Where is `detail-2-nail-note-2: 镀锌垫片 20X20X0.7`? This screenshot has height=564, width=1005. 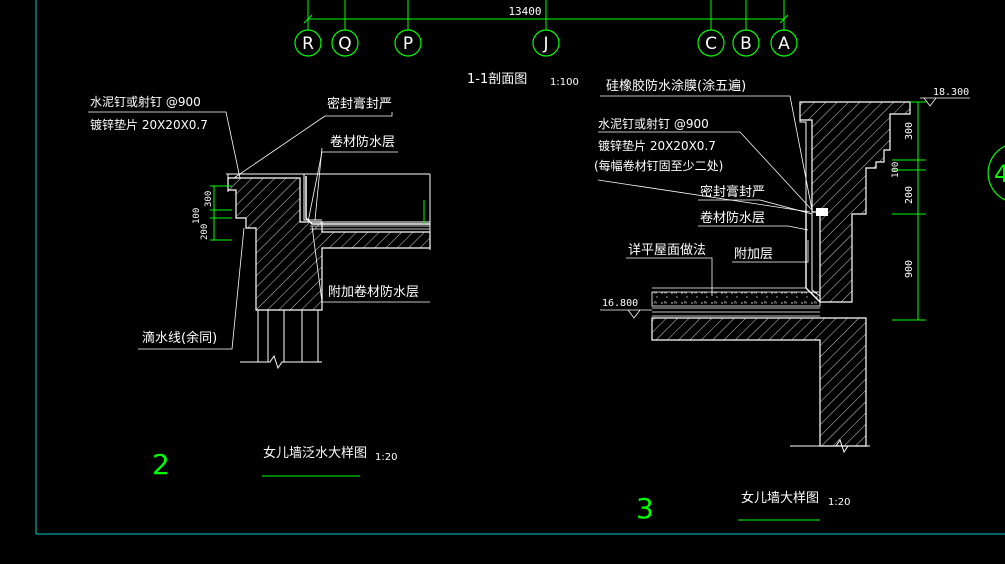
detail-2-nail-note-2: 镀锌垫片 20X20X0.7 is located at coordinates (149, 124).